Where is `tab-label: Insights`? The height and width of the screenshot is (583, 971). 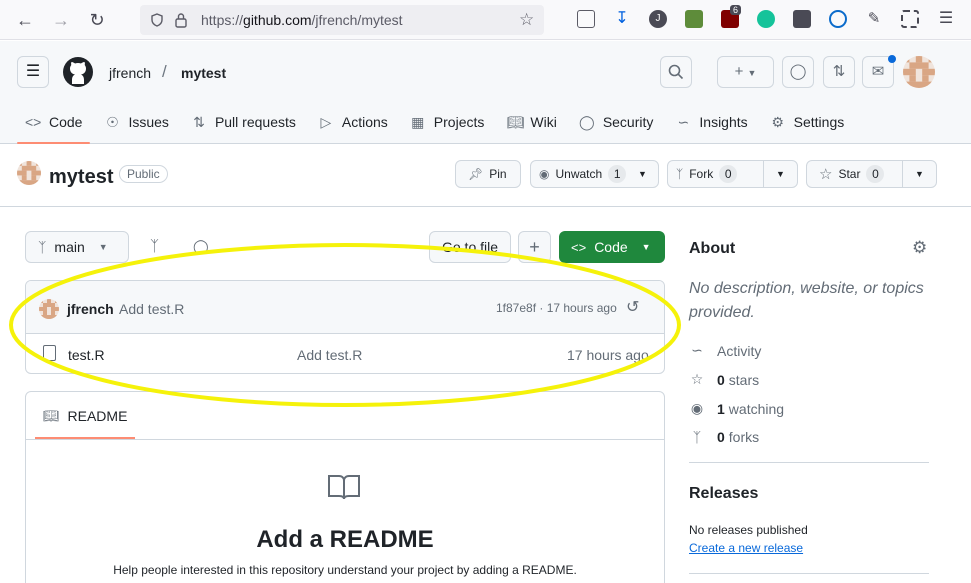
tab-label: Insights is located at coordinates (723, 122).